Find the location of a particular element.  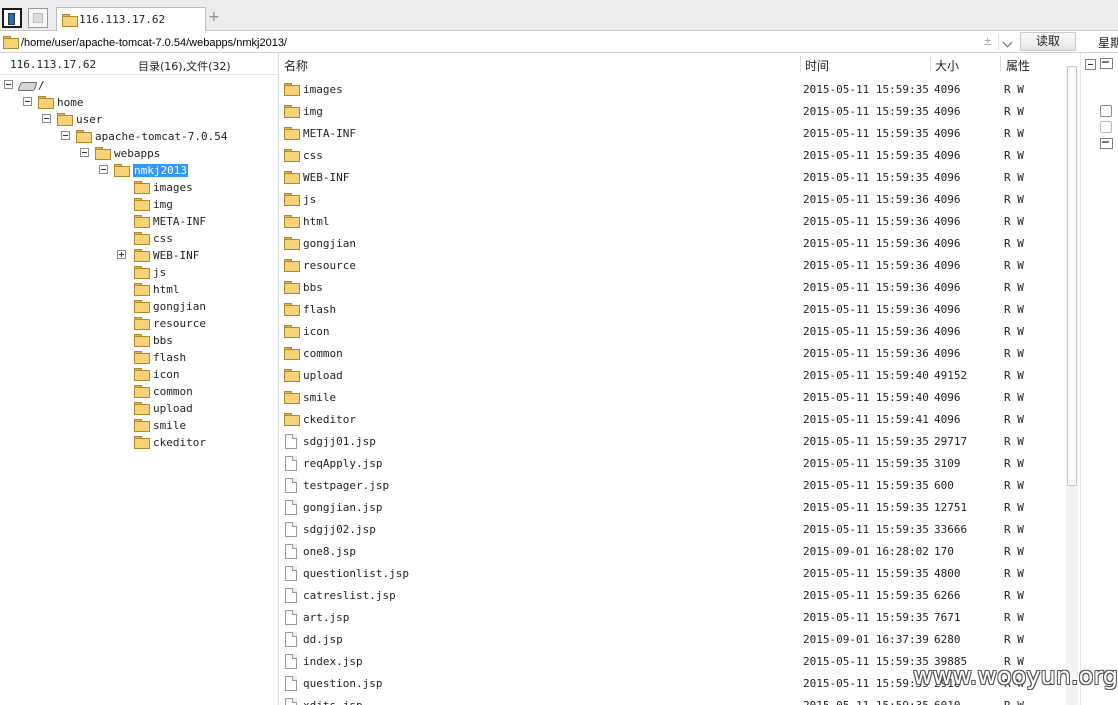

tree-node-label: apache-tomcat-7.0.54 is located at coordinates (161, 136).